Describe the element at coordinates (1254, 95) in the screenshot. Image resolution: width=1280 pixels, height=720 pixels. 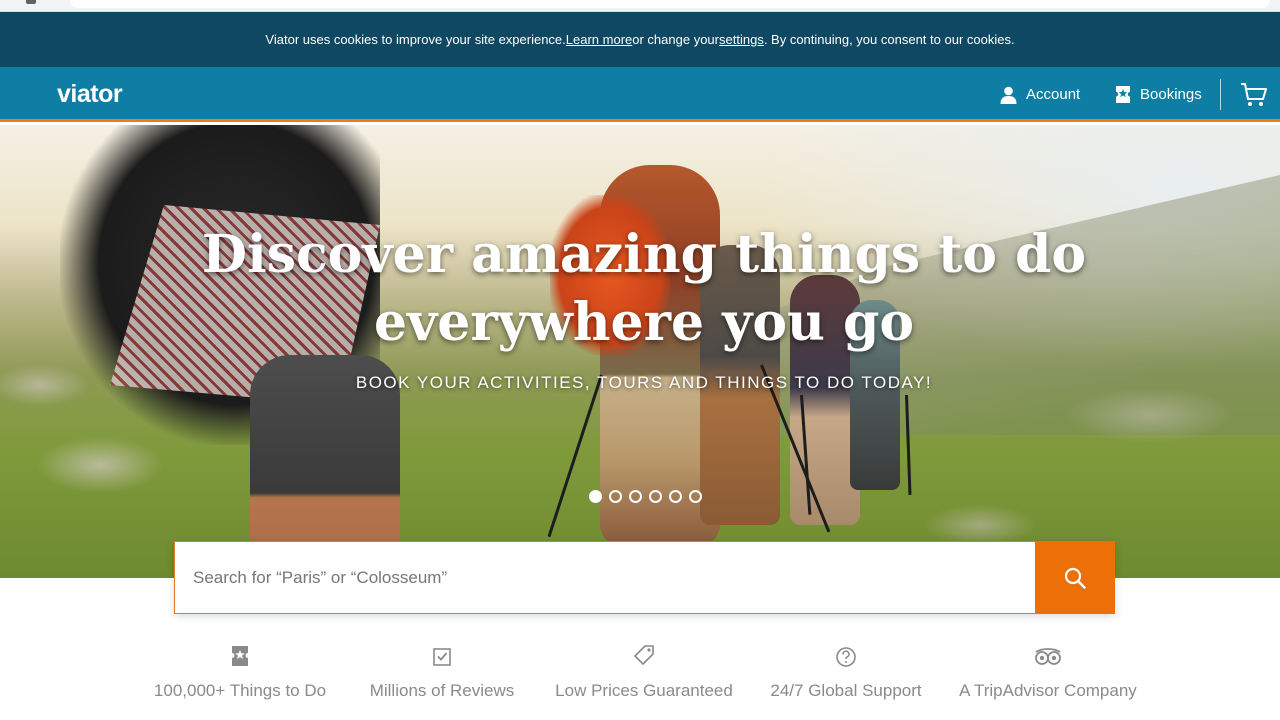
I see `cart-icon` at that location.